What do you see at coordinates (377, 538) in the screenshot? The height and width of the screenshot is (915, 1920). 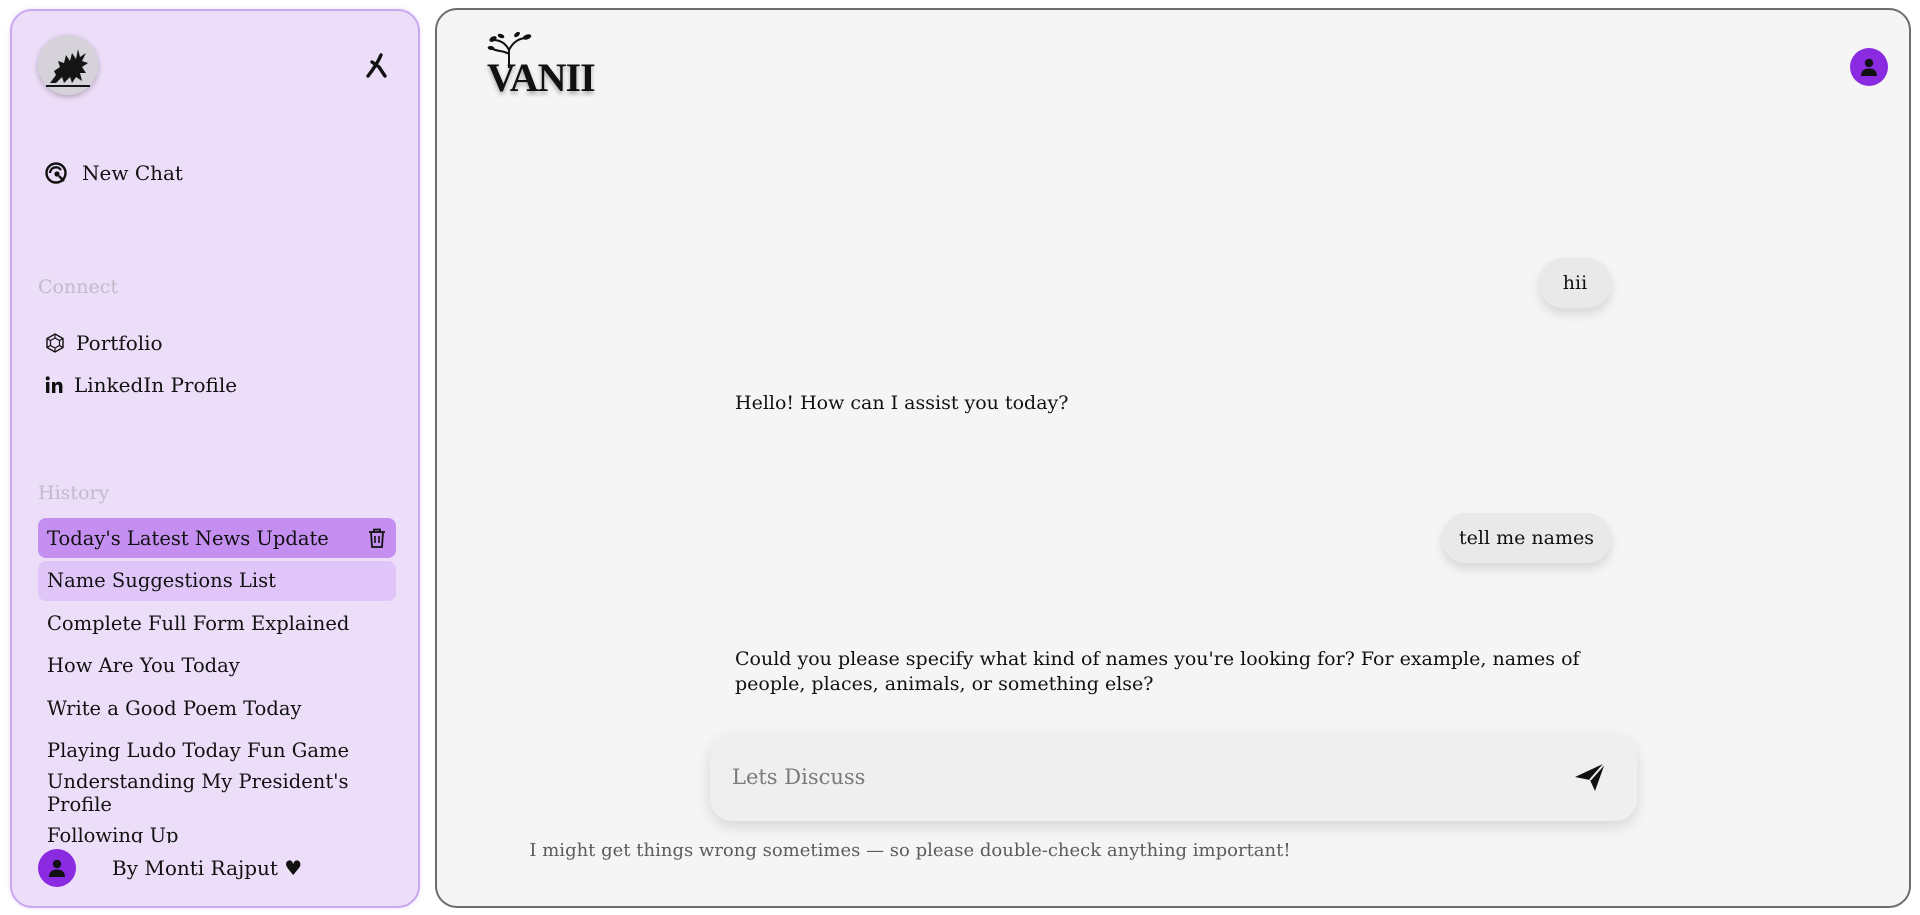 I see `trash-icon` at bounding box center [377, 538].